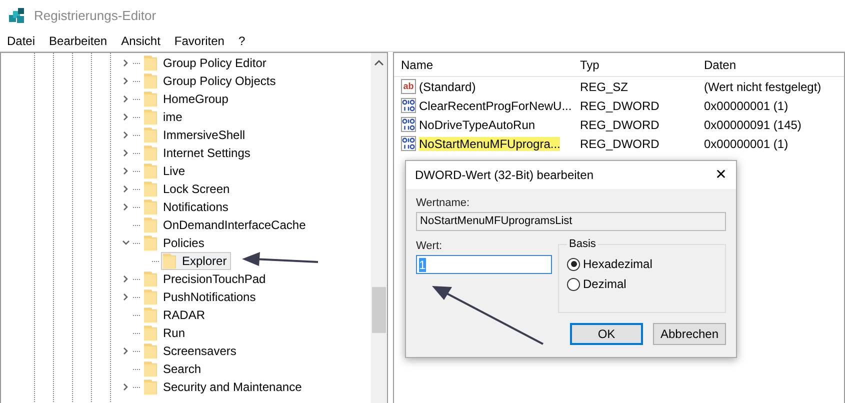  I want to click on tree-item: HomeGroup, so click(187, 99).